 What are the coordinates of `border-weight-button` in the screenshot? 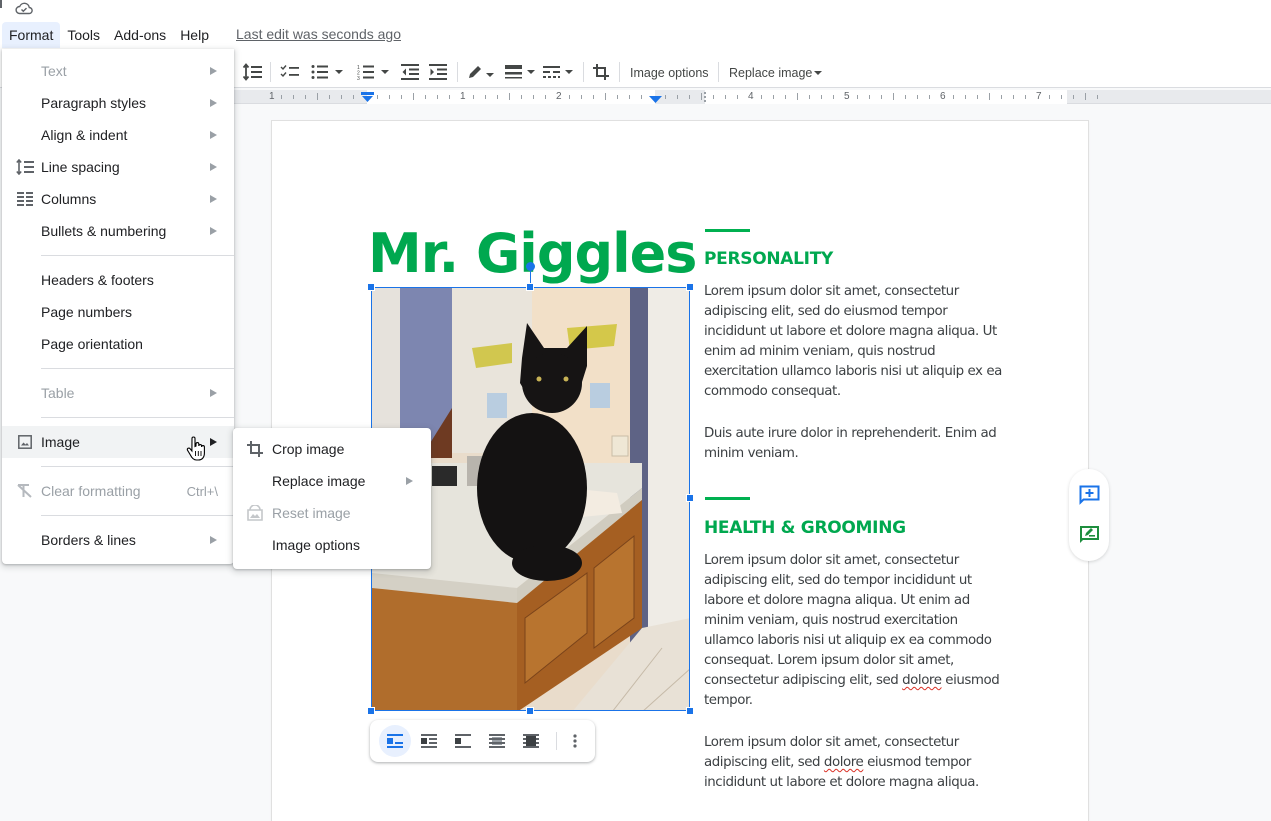 It's located at (520, 72).